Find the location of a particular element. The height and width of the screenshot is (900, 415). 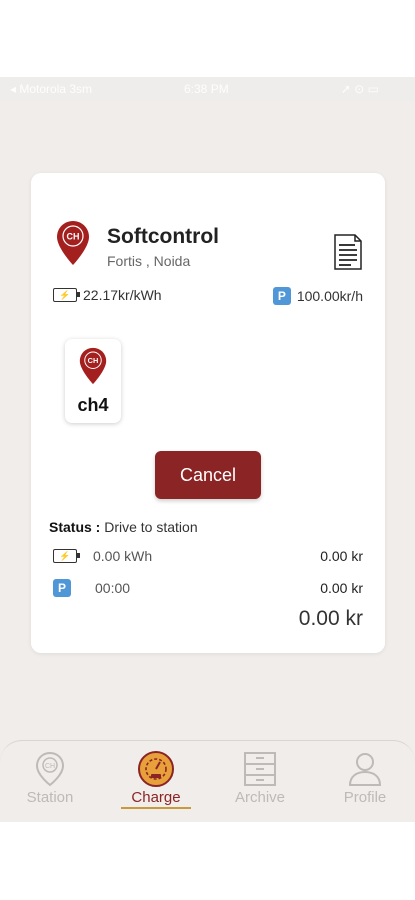

svg-text: CH is located at coordinates (50, 766).